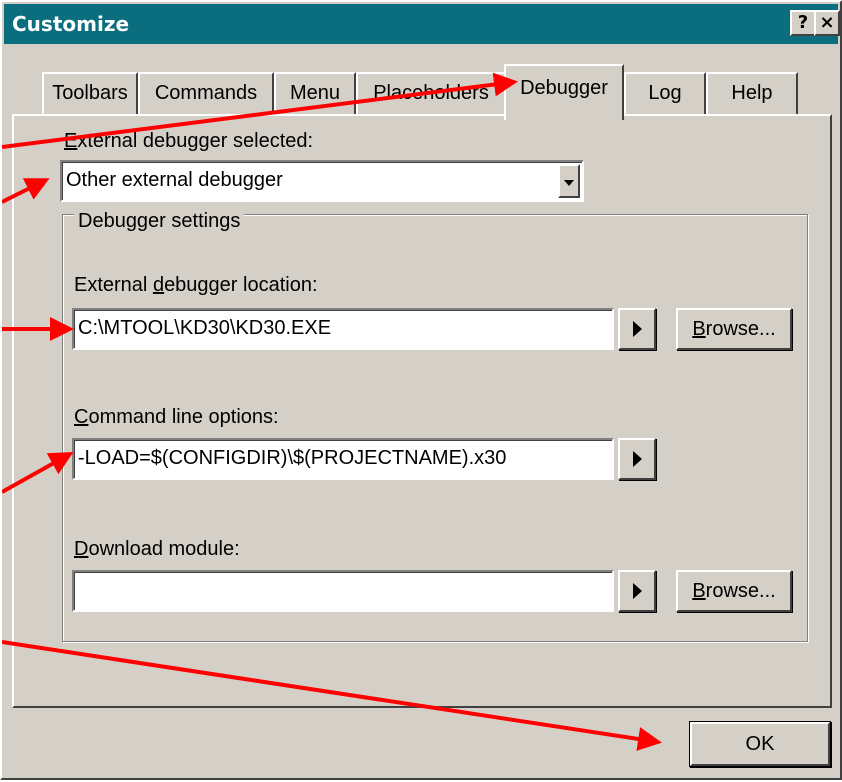  What do you see at coordinates (157, 549) in the screenshot?
I see `download-module-label: Download module:` at bounding box center [157, 549].